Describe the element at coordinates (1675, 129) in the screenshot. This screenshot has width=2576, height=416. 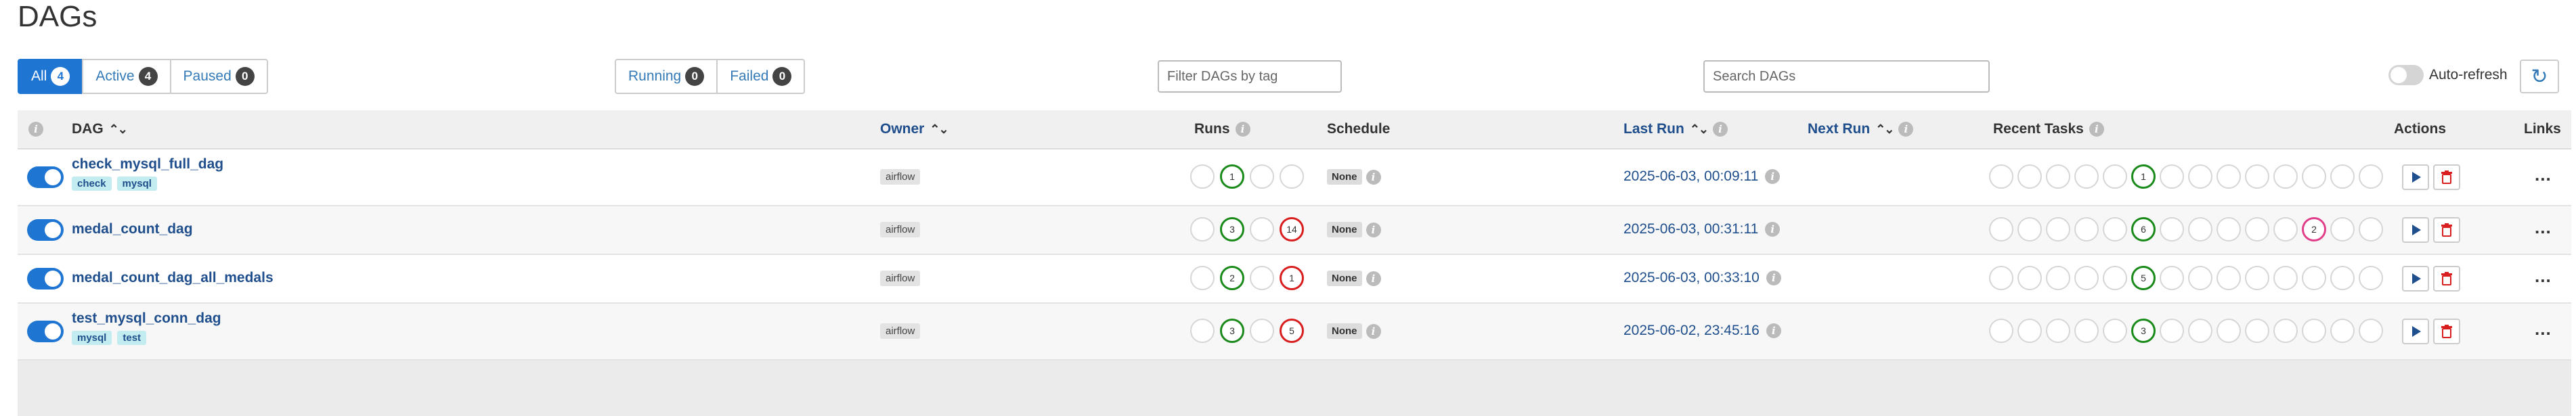
I see `last-run-header: Last Run ⌃⌄ i` at that location.